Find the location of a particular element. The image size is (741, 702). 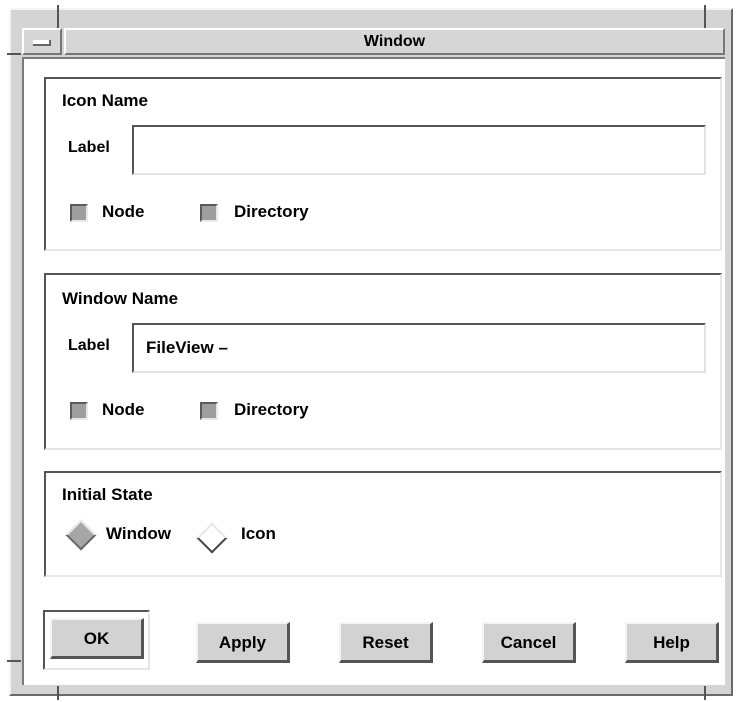

icon-name-node-checkbox is located at coordinates (79, 213).